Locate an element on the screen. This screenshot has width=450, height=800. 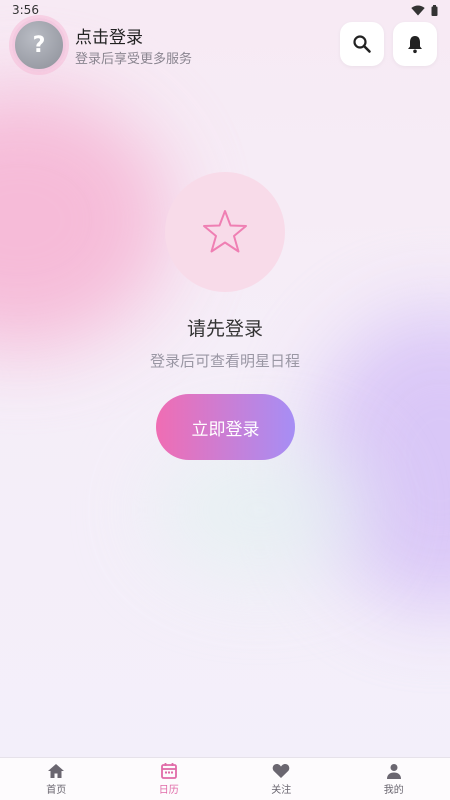
tab-label-profile: 我的 is located at coordinates (393, 790).